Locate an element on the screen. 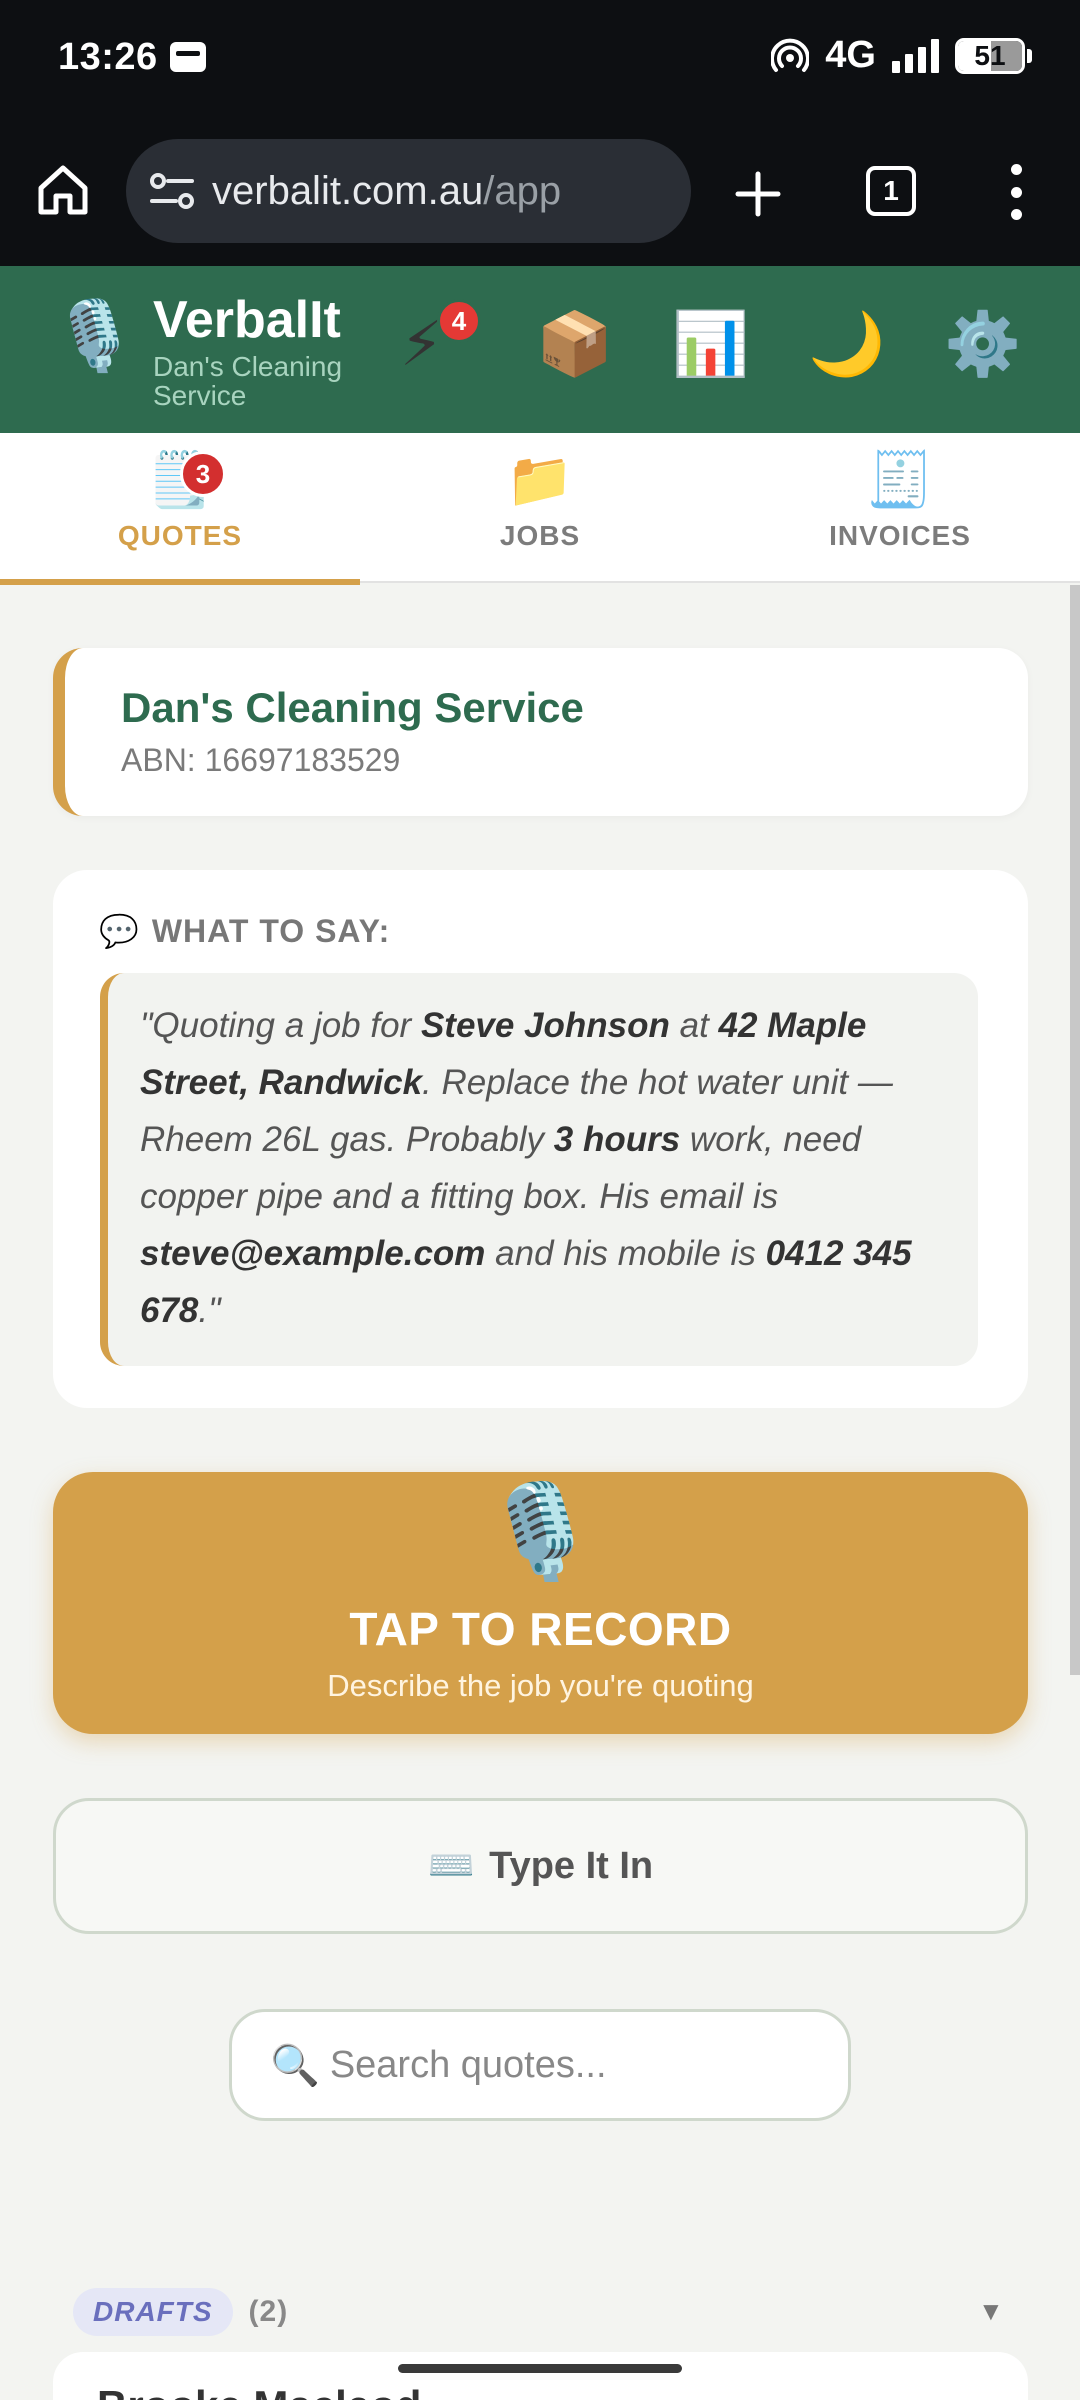  battery-level: 51 is located at coordinates (990, 55).